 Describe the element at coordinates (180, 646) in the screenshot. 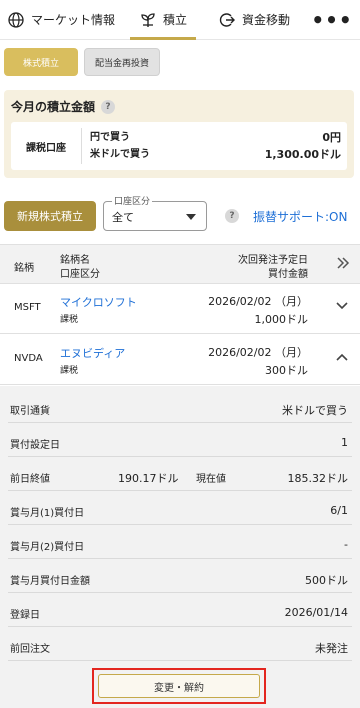

I see `detail-row-last-order: 前回注文 未発注` at that location.